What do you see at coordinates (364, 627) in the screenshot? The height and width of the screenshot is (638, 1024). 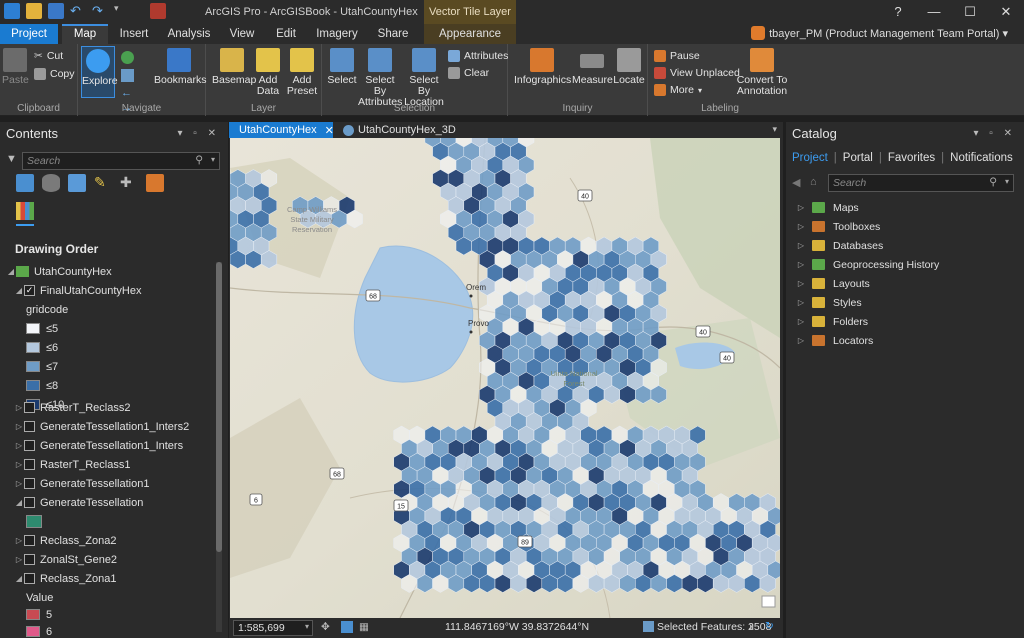 I see `grid-icon: ▦` at bounding box center [364, 627].